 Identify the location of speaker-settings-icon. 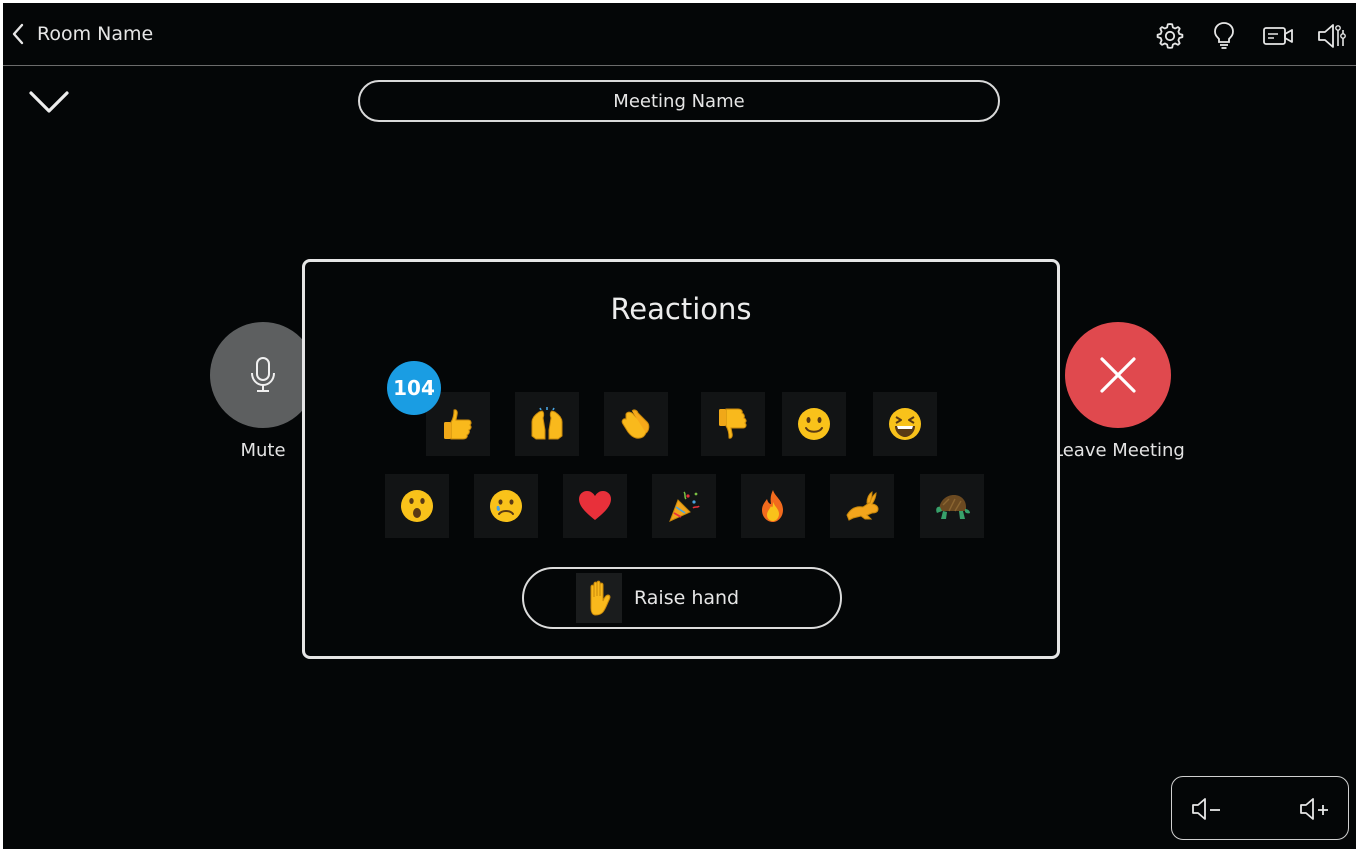
(1332, 36).